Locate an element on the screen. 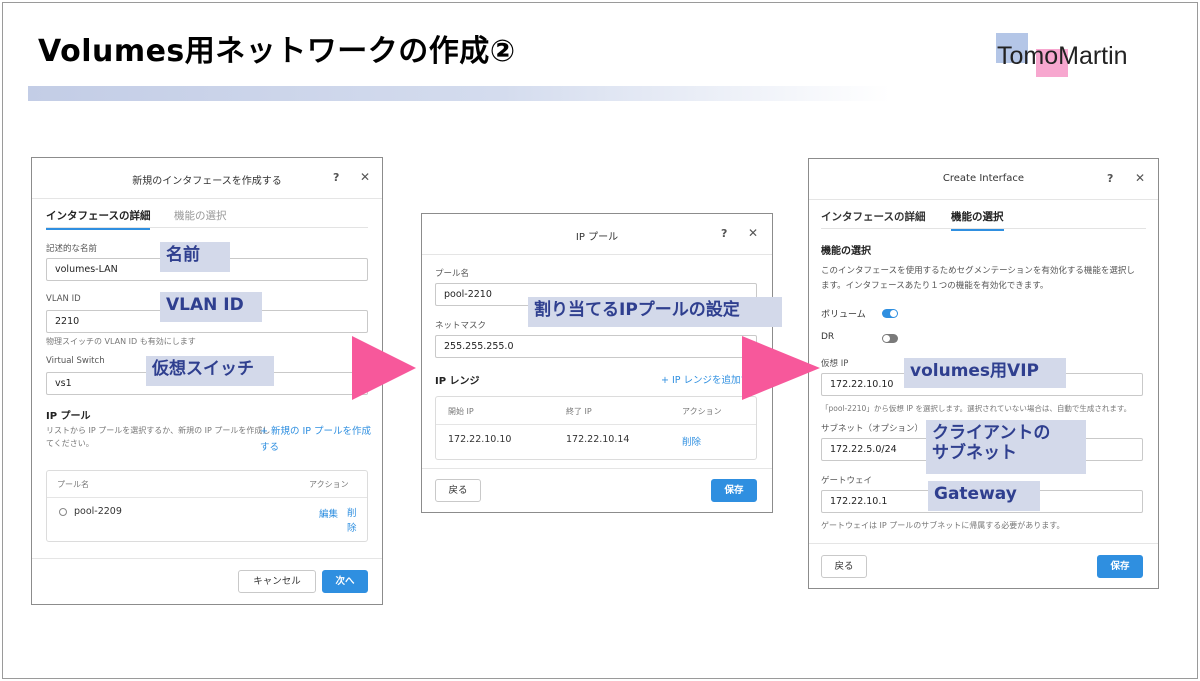 The width and height of the screenshot is (1200, 681). gateway-help: ゲートウェイは IP プールのサブネットに帰属する必要があります。 is located at coordinates (943, 525).